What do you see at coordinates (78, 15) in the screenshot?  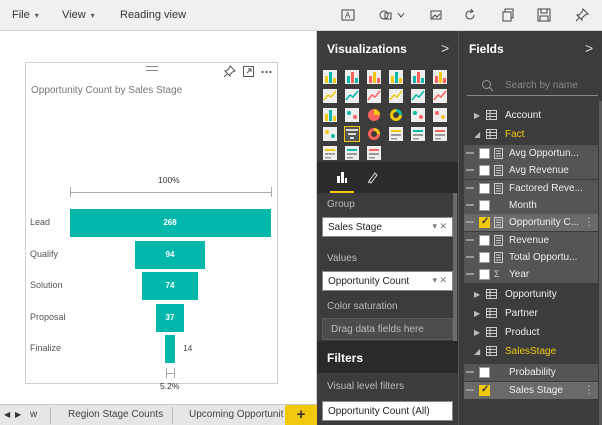 I see `view-menu: View ▾` at bounding box center [78, 15].